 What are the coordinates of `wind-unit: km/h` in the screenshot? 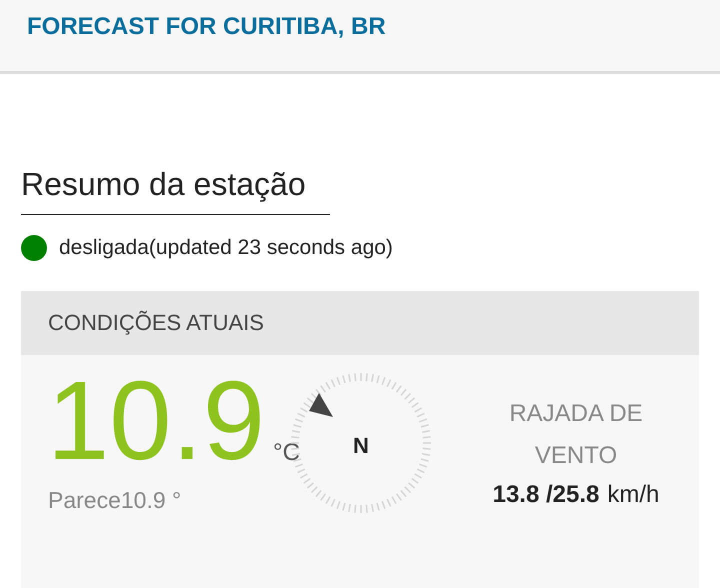 It's located at (633, 495).